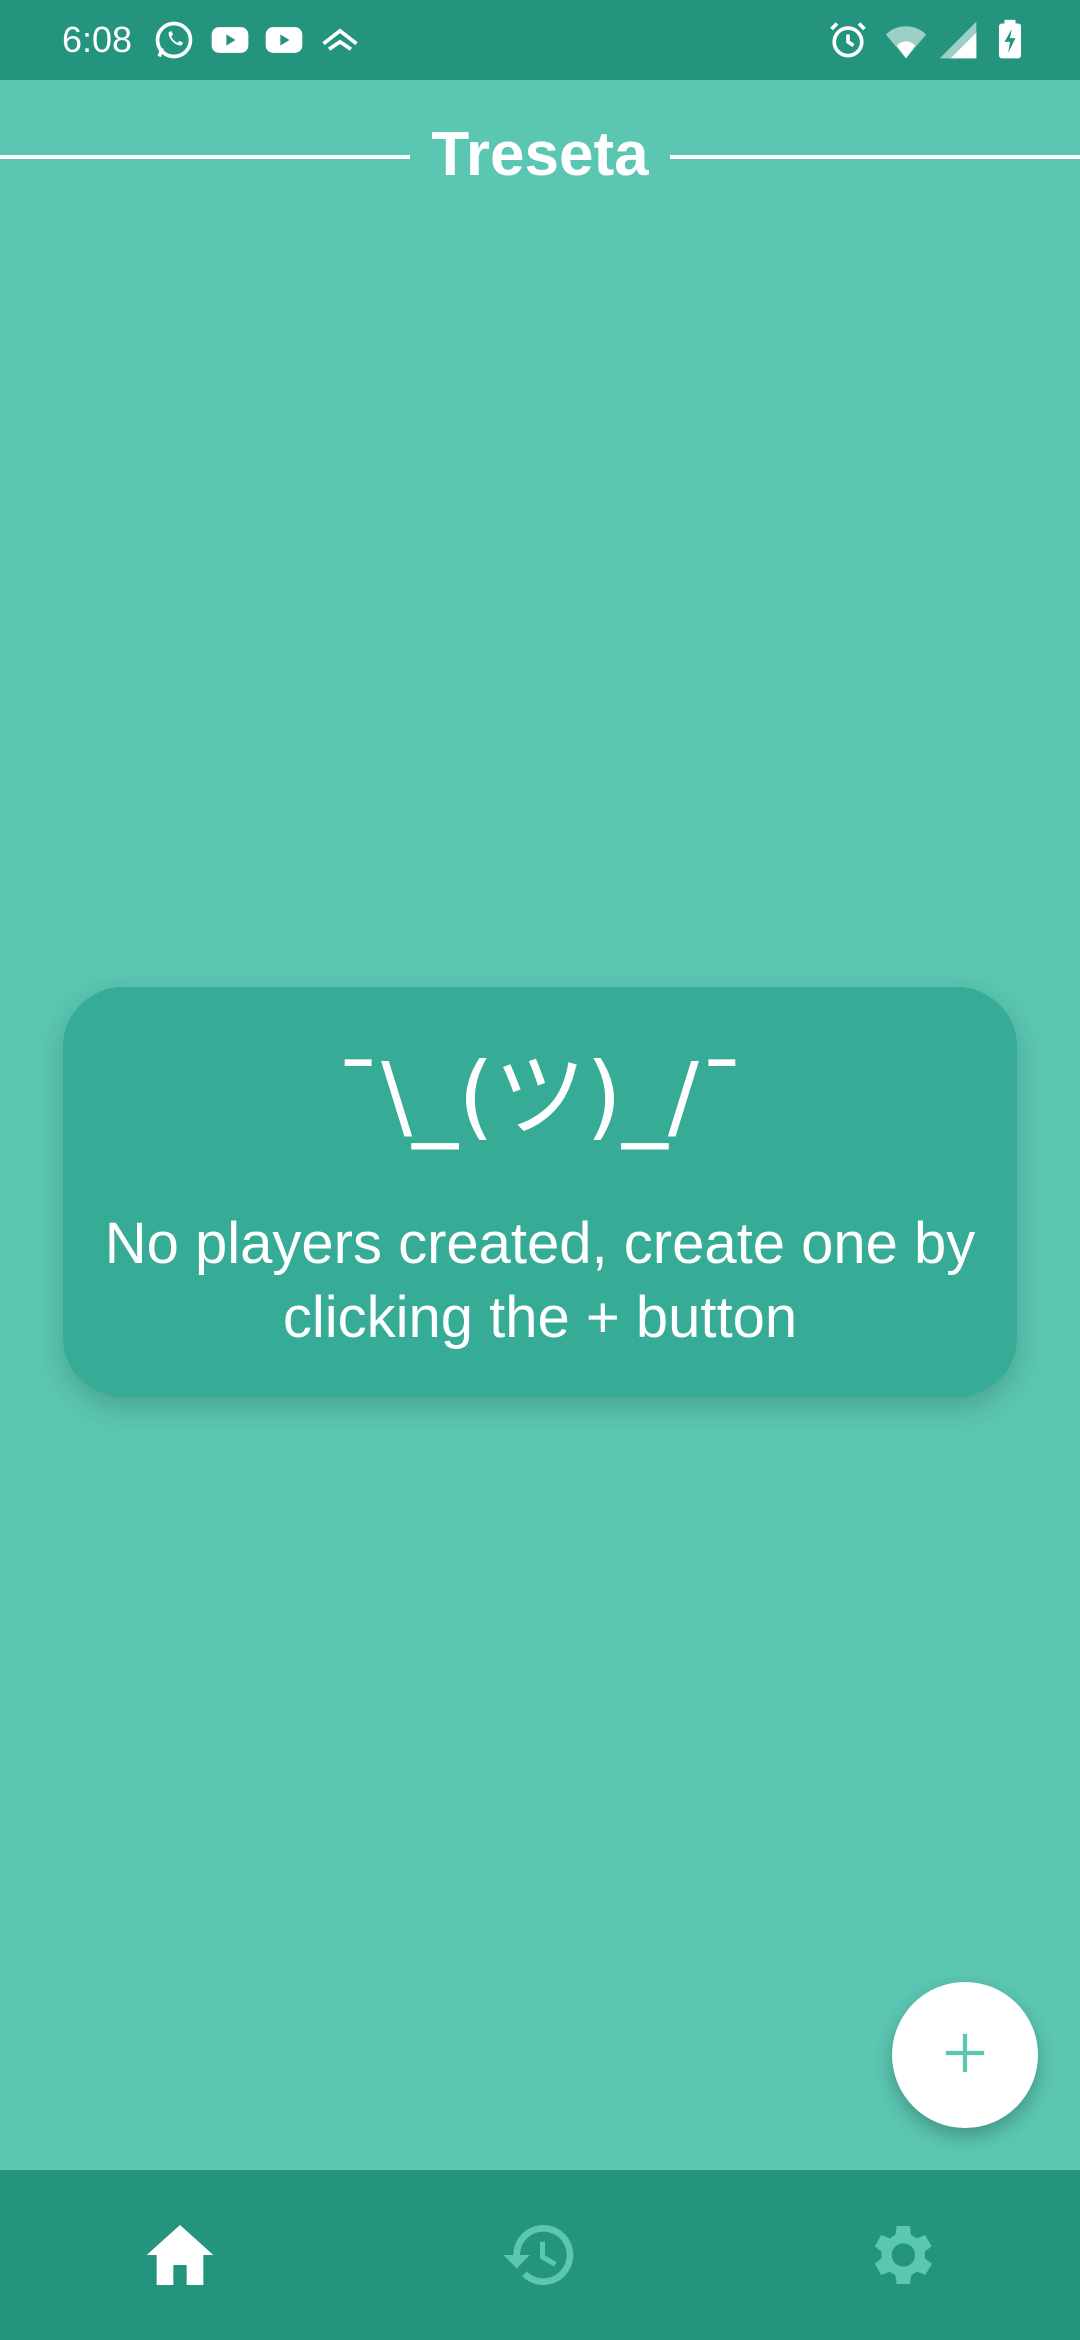 The width and height of the screenshot is (1080, 2340). I want to click on header-divider-right, so click(875, 157).